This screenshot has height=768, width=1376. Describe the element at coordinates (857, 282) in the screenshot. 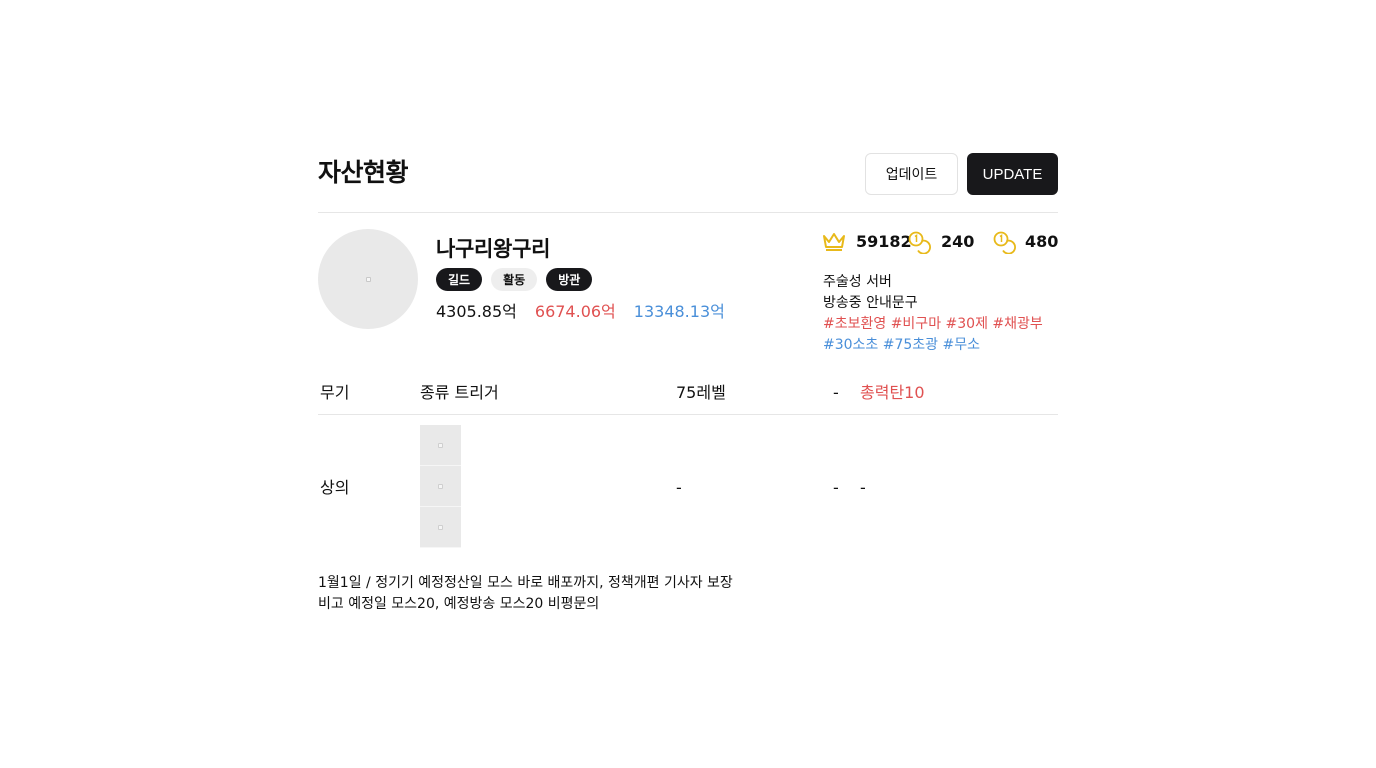

I see `server-name: 주술성 서버` at that location.